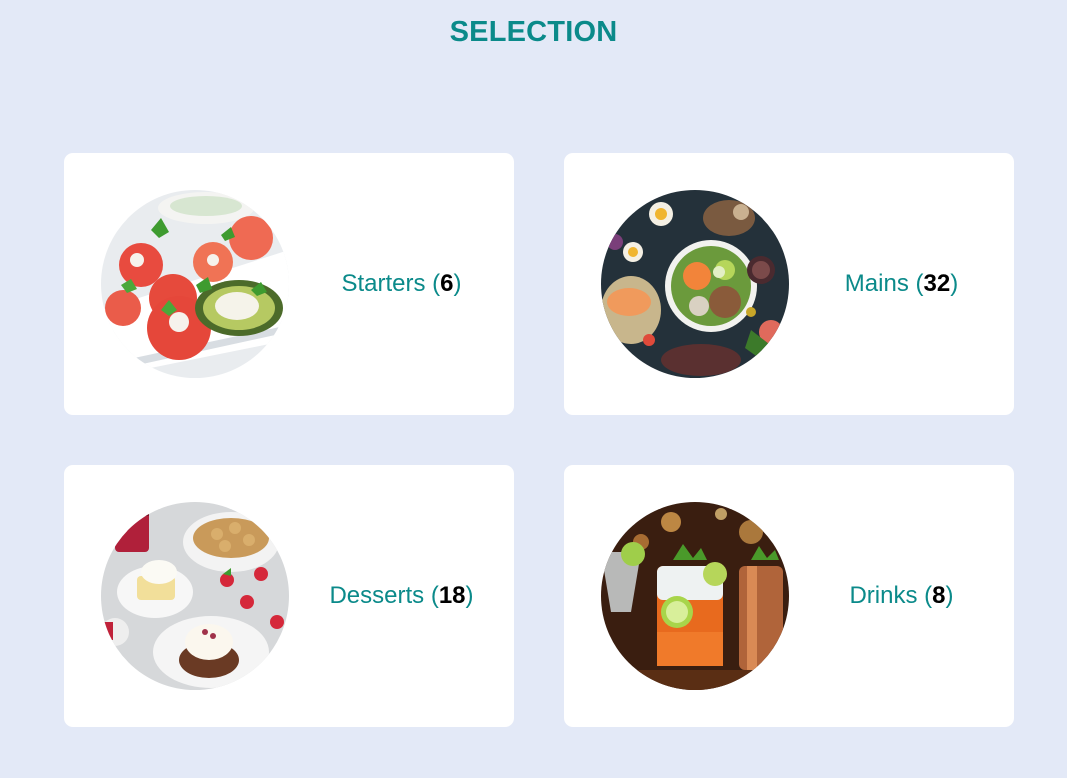 This screenshot has width=1067, height=778. I want to click on category-card-starters: Starters (6), so click(289, 284).